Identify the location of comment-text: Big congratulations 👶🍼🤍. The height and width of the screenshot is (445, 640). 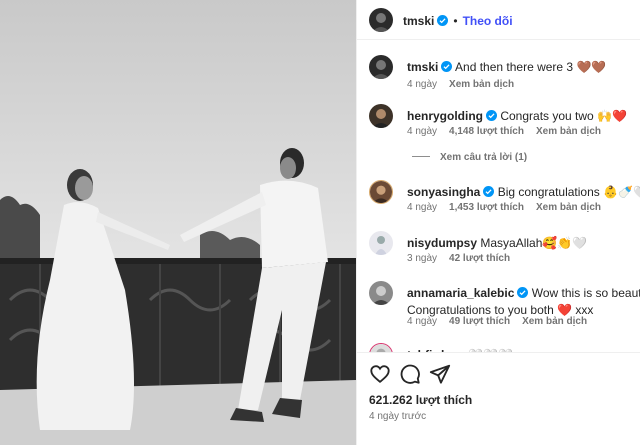
(568, 192).